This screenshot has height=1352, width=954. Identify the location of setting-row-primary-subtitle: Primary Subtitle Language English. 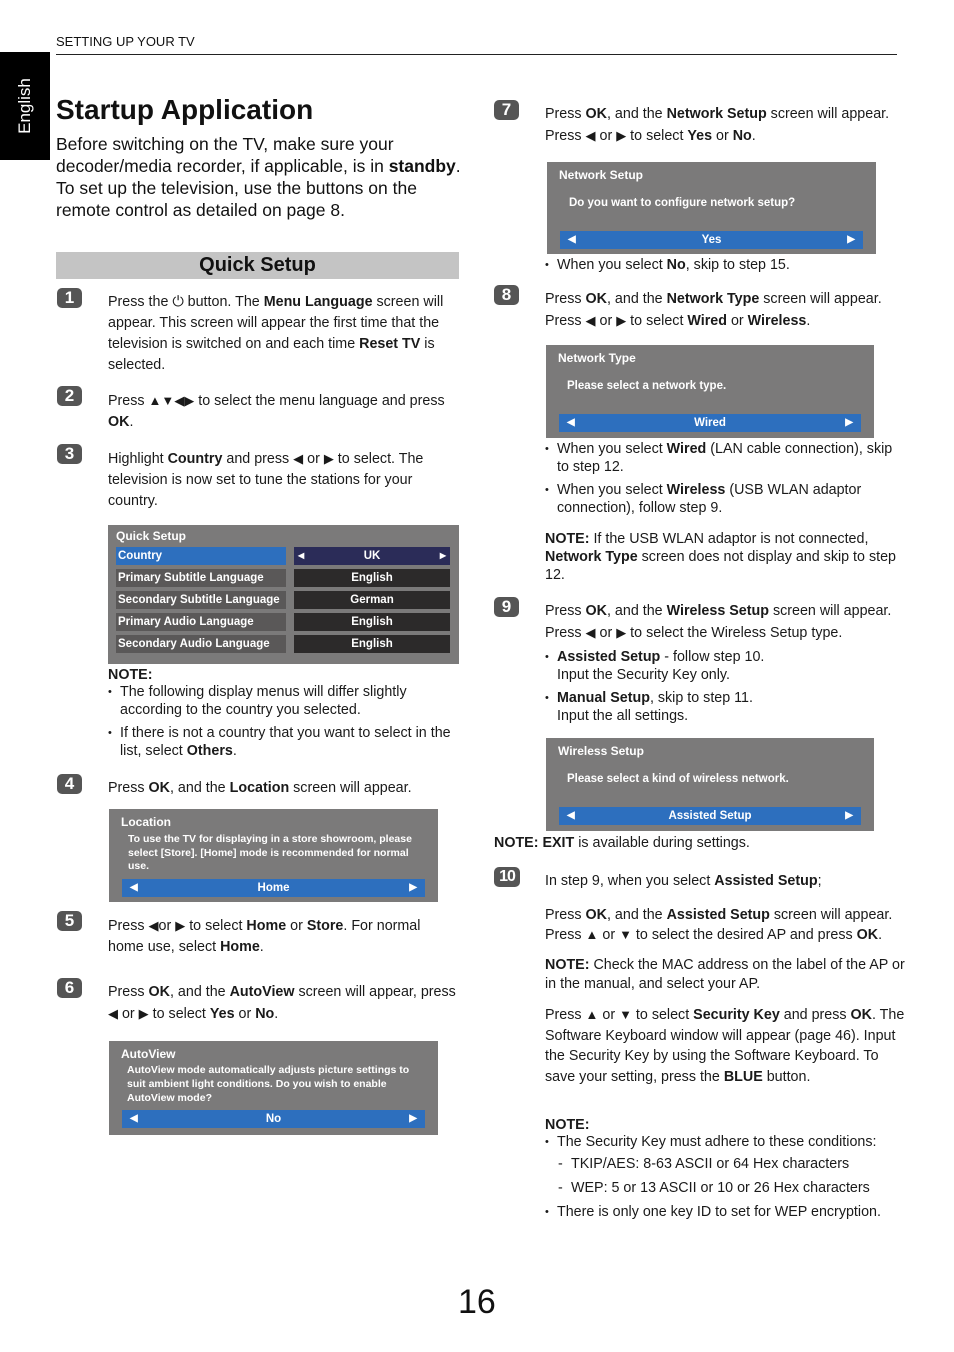
(283, 578).